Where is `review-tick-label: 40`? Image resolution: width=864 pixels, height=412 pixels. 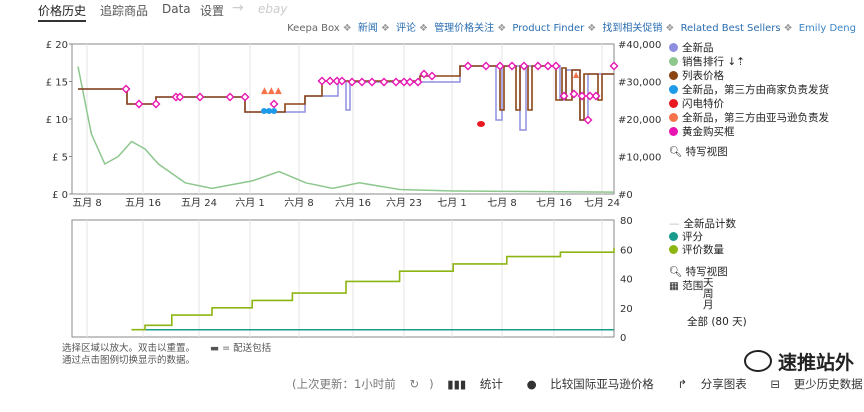
review-tick-label: 40 is located at coordinates (626, 280).